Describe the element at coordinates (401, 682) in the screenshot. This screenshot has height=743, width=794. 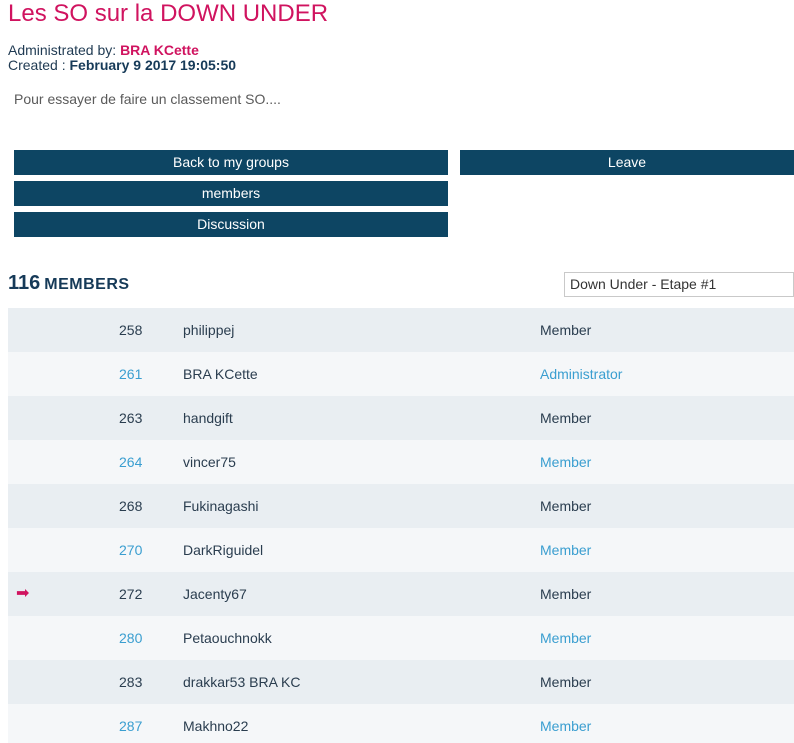
I see `member-row: 283 drakkar53 BRA KC Member` at that location.